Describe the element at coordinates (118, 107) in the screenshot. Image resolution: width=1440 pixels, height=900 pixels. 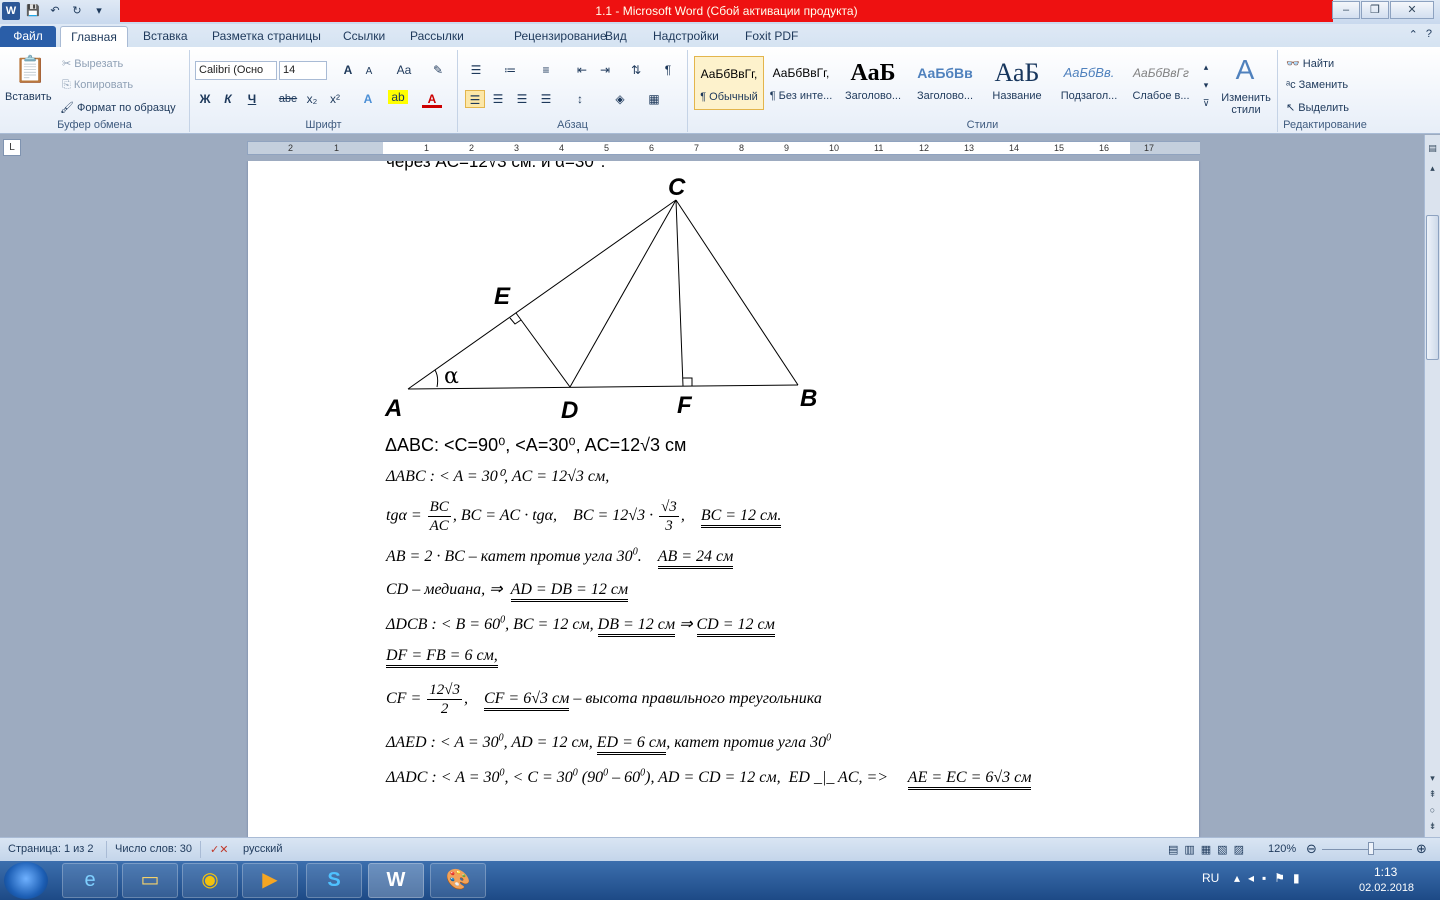
I see `format-painter-button: 🖌 Формат по образцу` at that location.